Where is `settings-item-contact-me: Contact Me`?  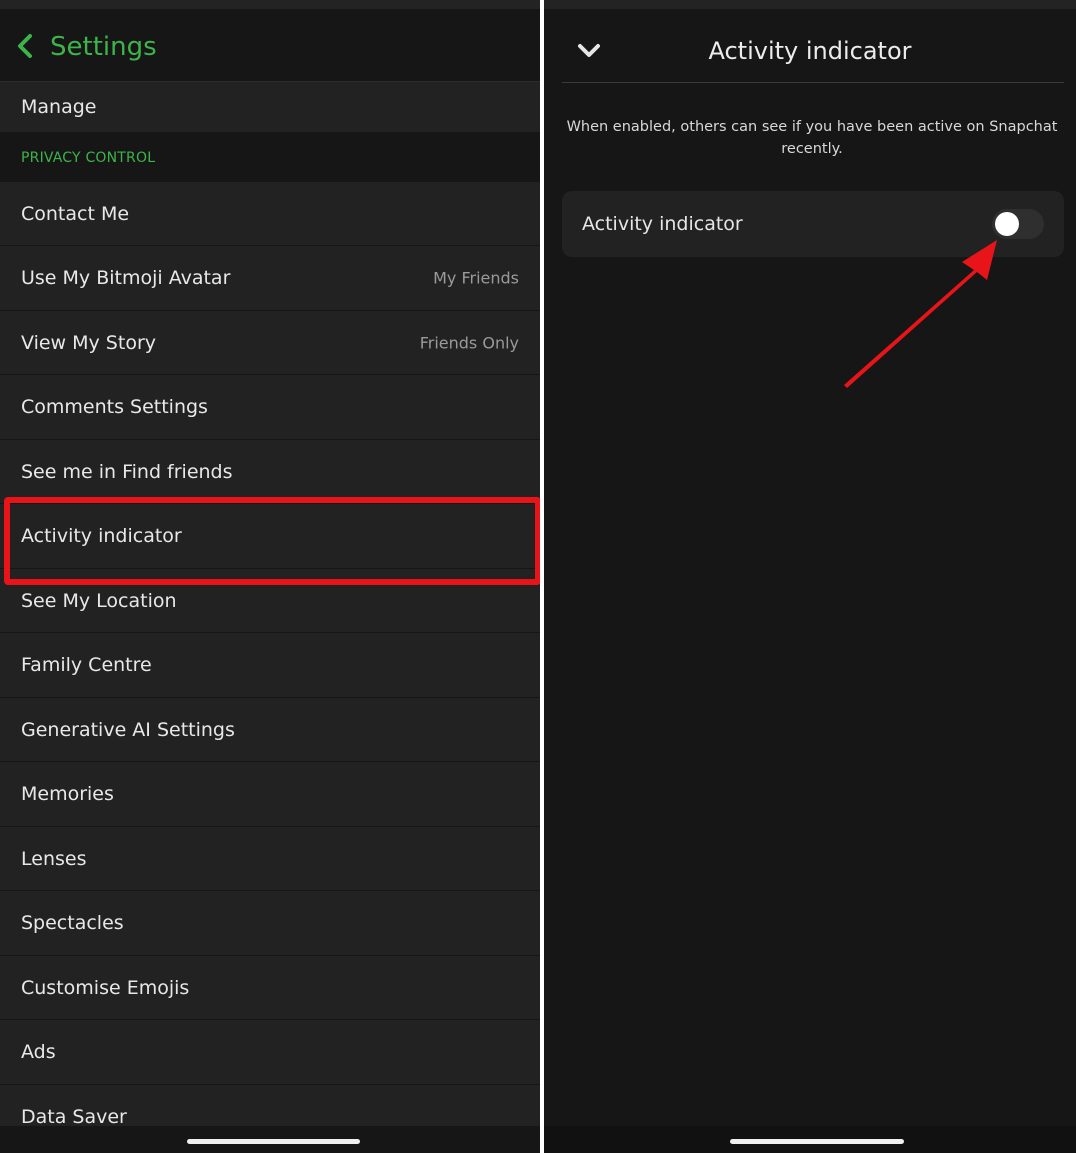 settings-item-contact-me: Contact Me is located at coordinates (270, 214).